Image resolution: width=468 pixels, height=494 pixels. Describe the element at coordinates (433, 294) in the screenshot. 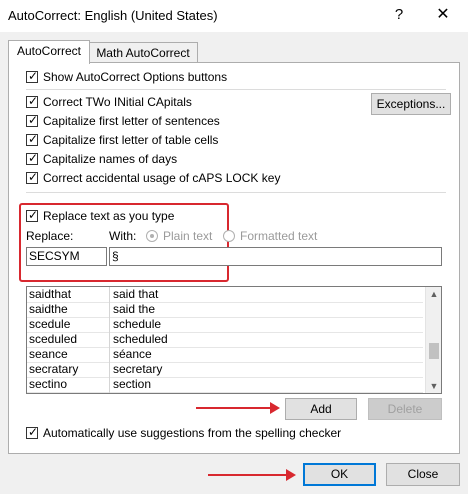

I see `scroll-up-icon: ▲` at that location.